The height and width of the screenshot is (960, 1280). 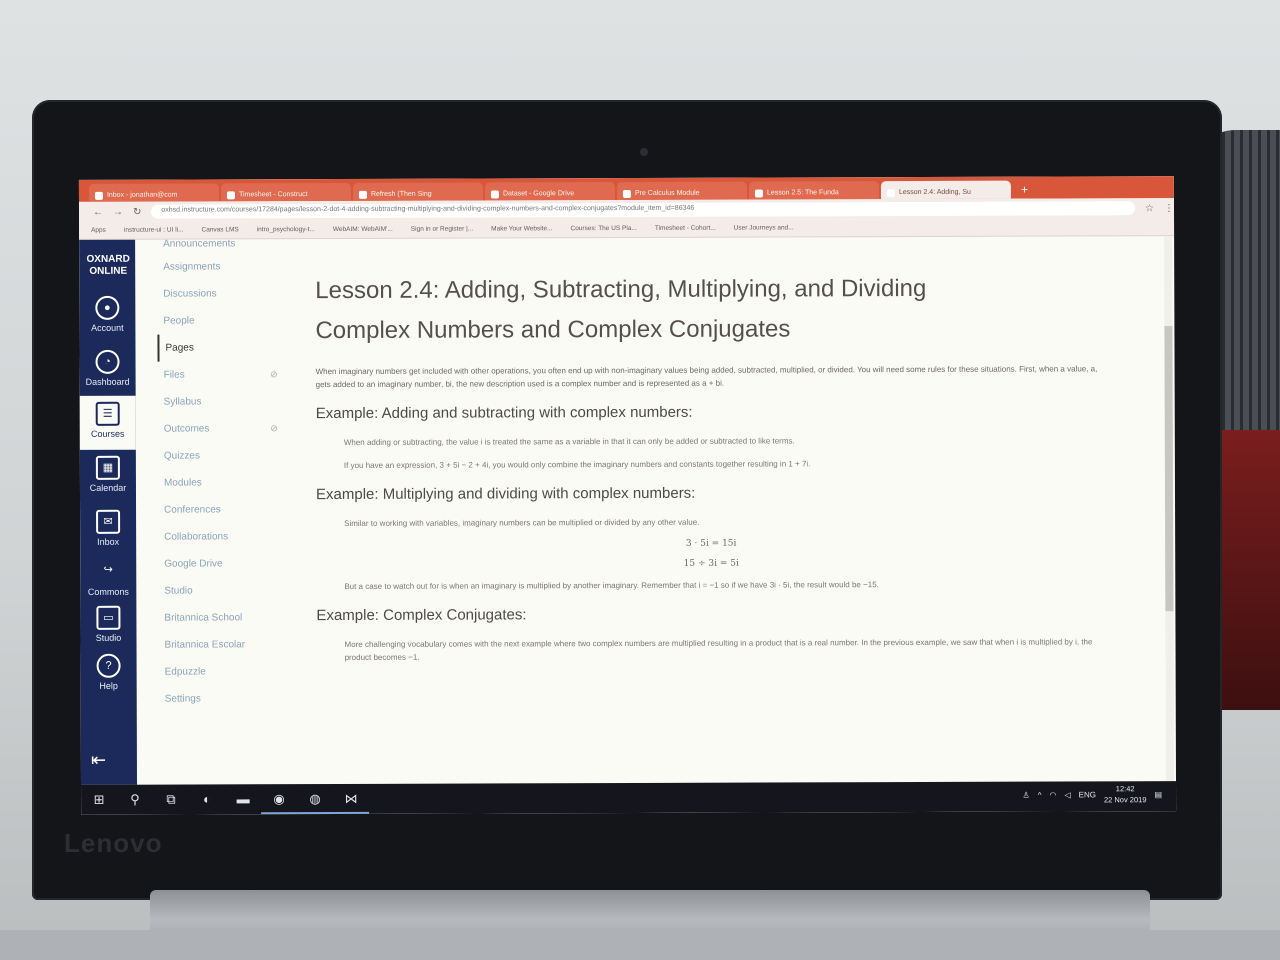 I want to click on course-nav-item: Assignments, so click(x=217, y=266).